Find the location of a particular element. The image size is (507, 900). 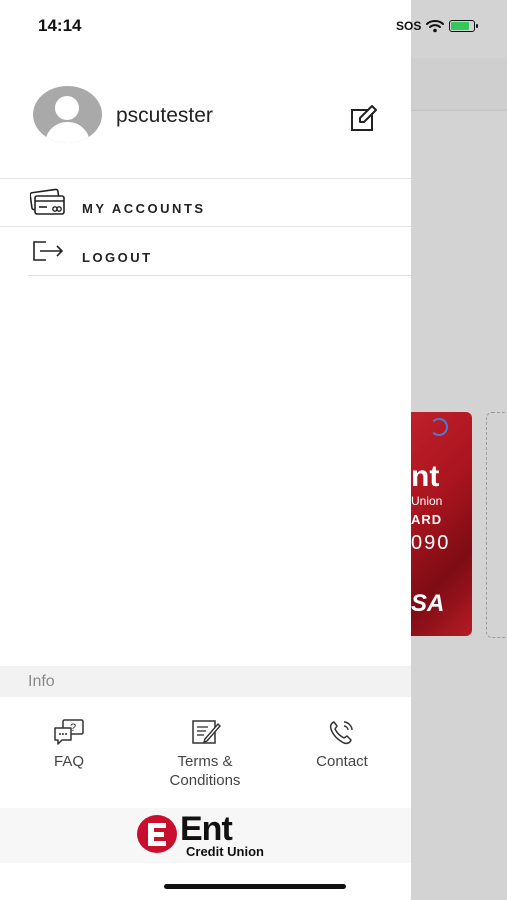

menu-item-logout: LOGOUT is located at coordinates (219, 251).